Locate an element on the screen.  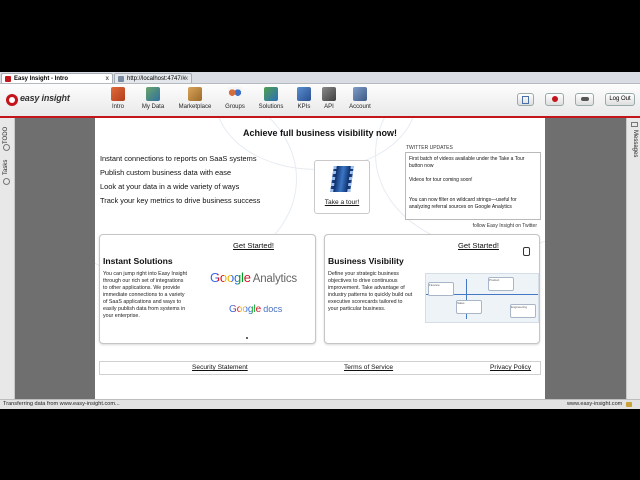
nav-label: Groups is located at coordinates (235, 107).